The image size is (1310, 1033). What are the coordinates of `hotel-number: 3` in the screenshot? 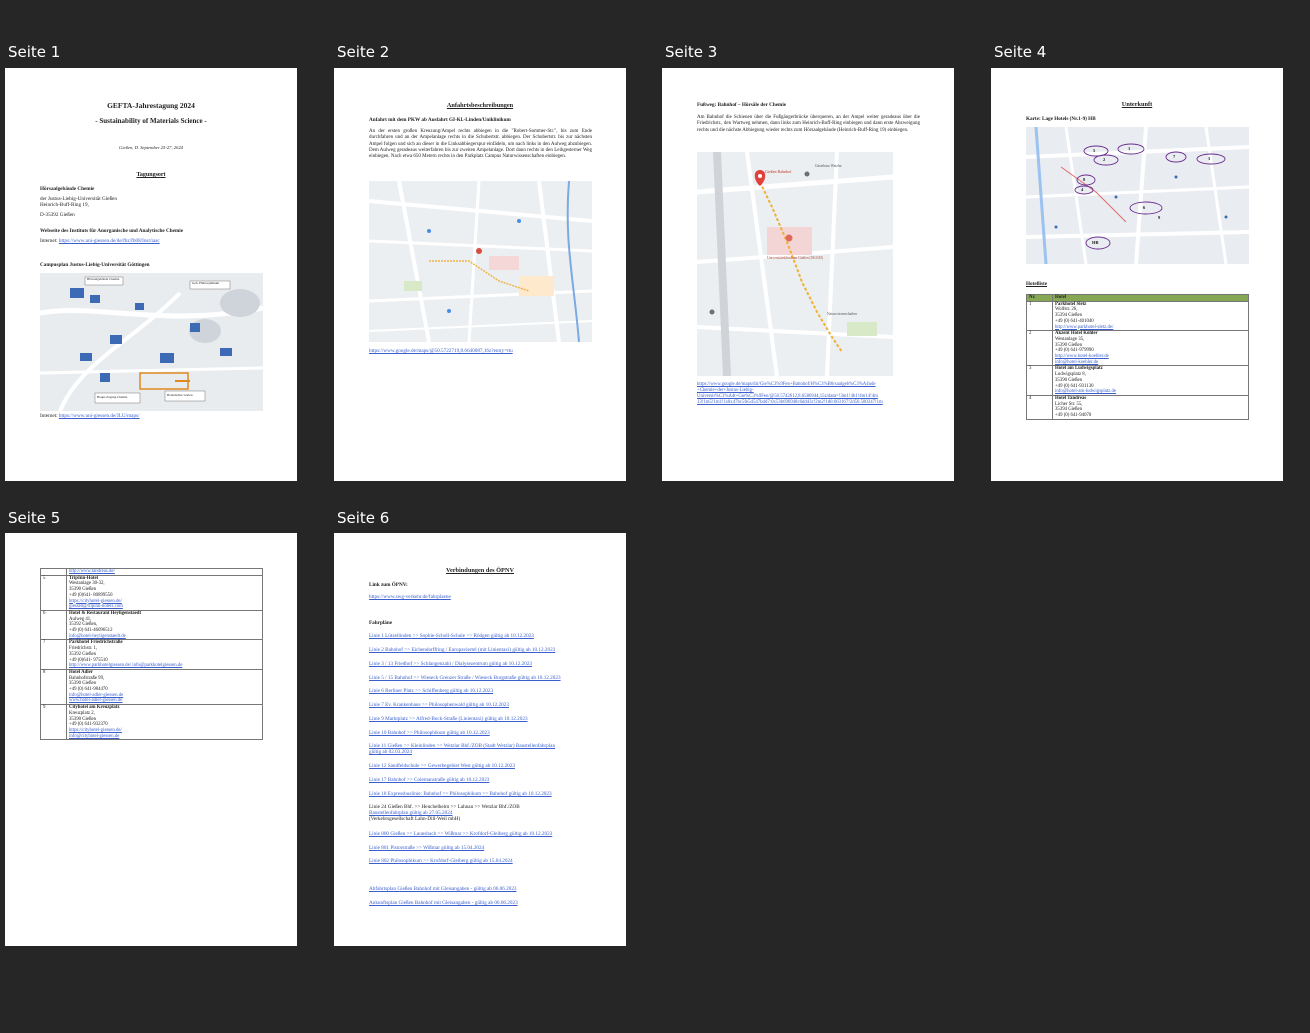 It's located at (1039, 380).